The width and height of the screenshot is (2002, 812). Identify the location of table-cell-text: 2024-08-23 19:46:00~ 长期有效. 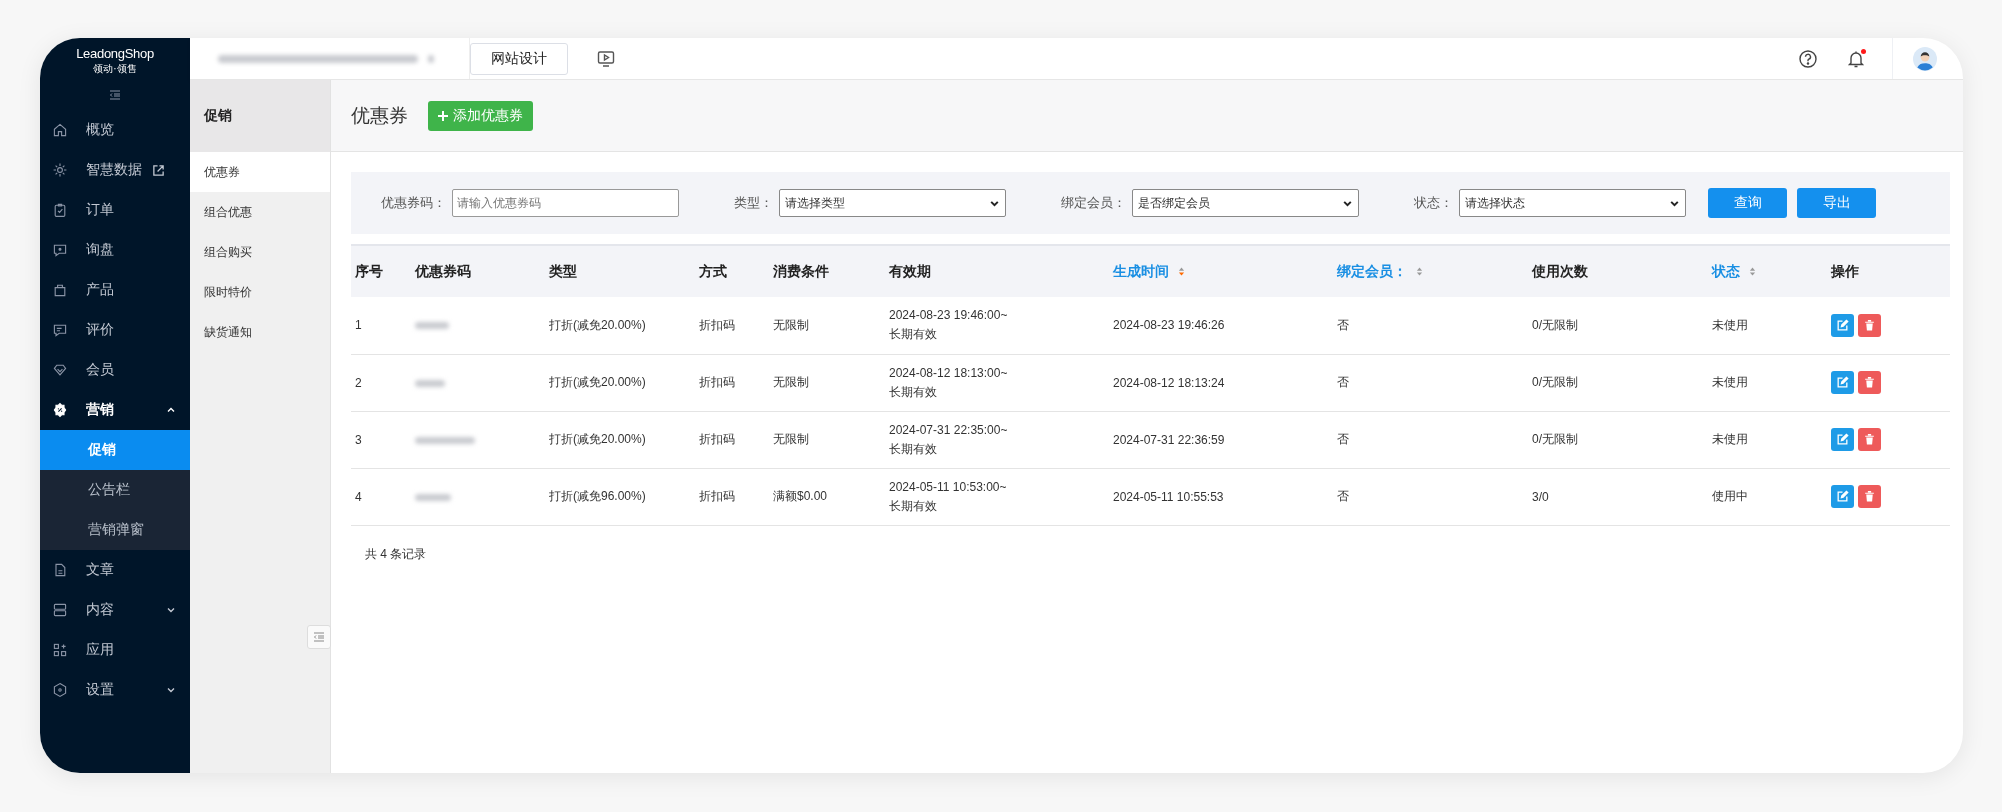
(948, 325).